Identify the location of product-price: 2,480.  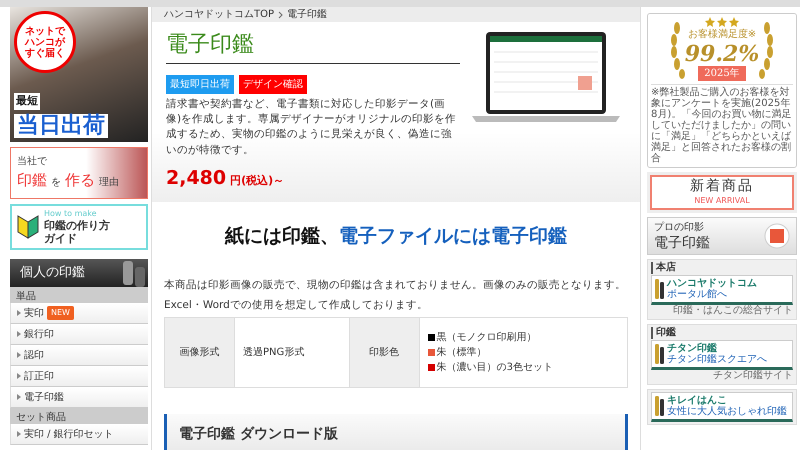
(196, 178).